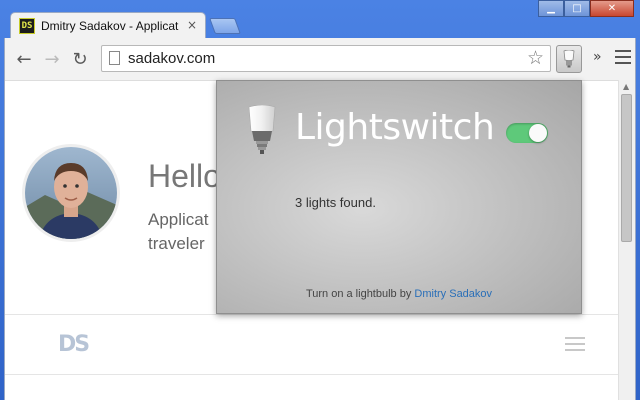 Image resolution: width=640 pixels, height=400 pixels. Describe the element at coordinates (577, 8) in the screenshot. I see `maximize-button: □` at that location.